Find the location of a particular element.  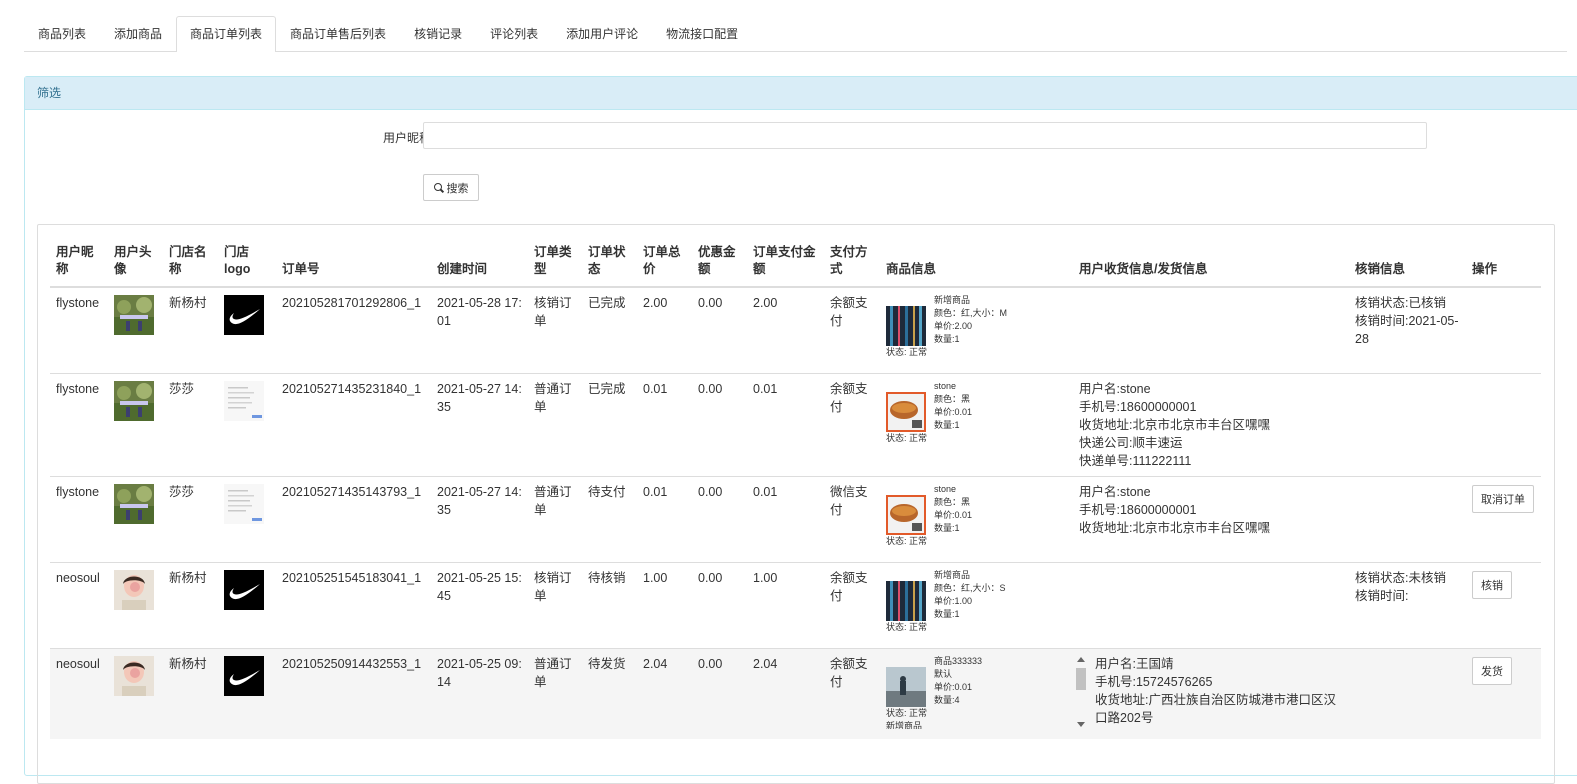

cell-ops: 发货 is located at coordinates (1503, 693).